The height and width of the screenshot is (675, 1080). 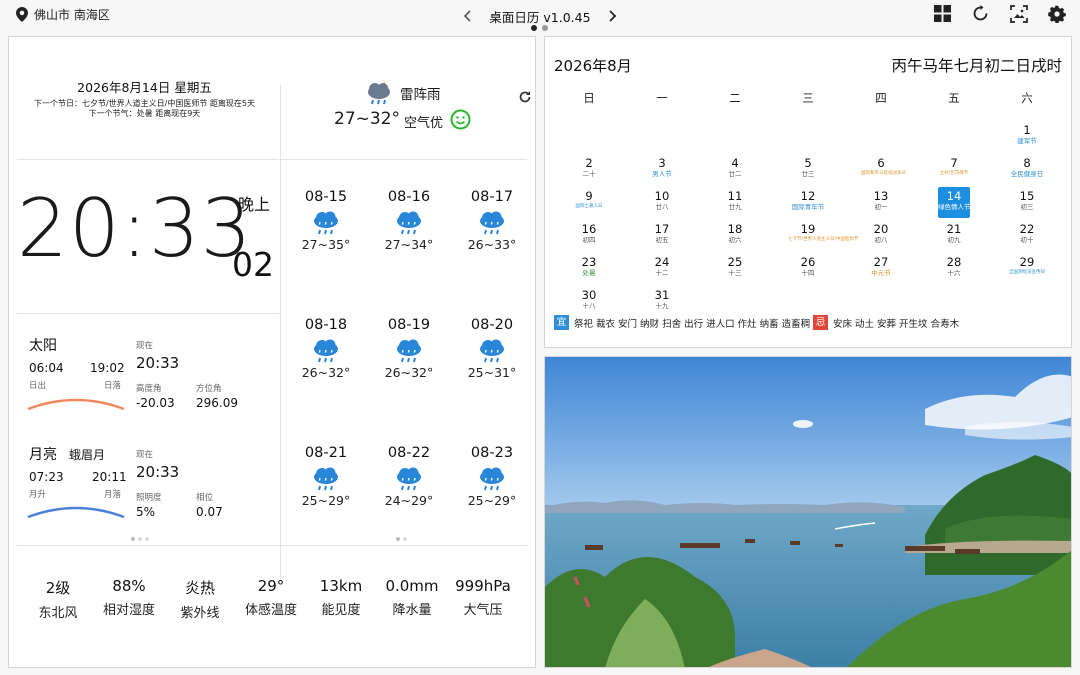 I want to click on calendar-day: 2 二十, so click(x=589, y=169).